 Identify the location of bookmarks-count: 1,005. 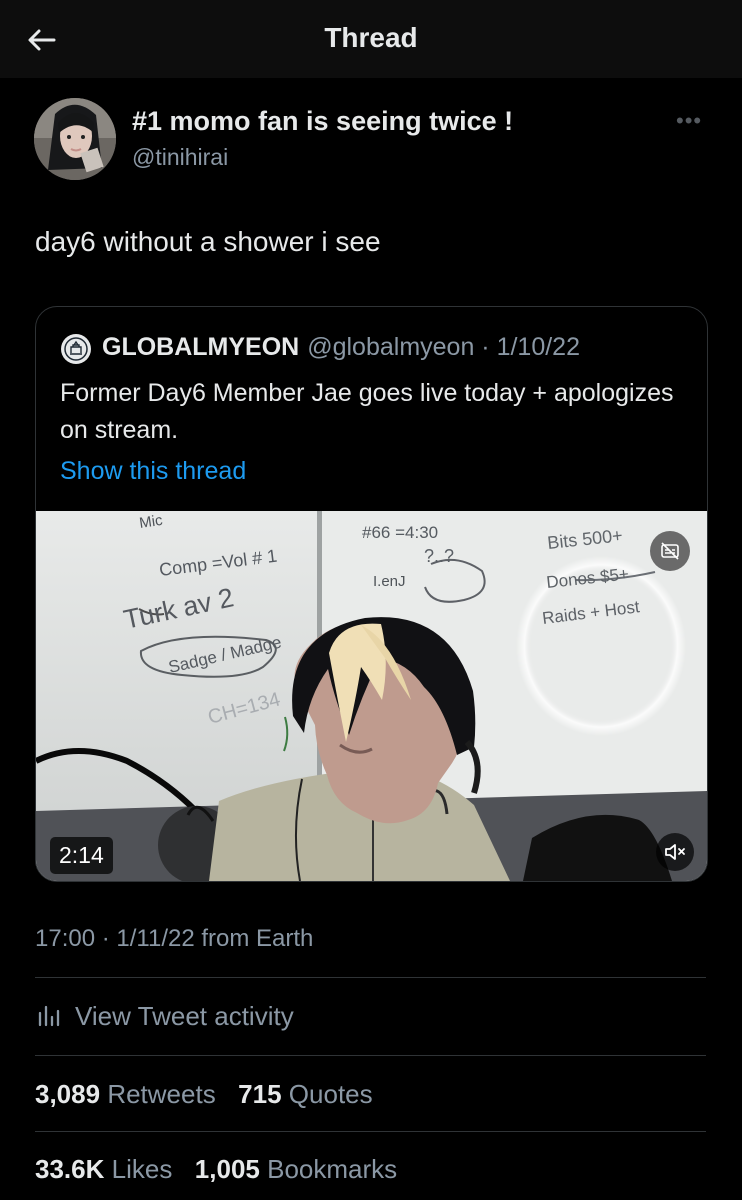
(227, 1169).